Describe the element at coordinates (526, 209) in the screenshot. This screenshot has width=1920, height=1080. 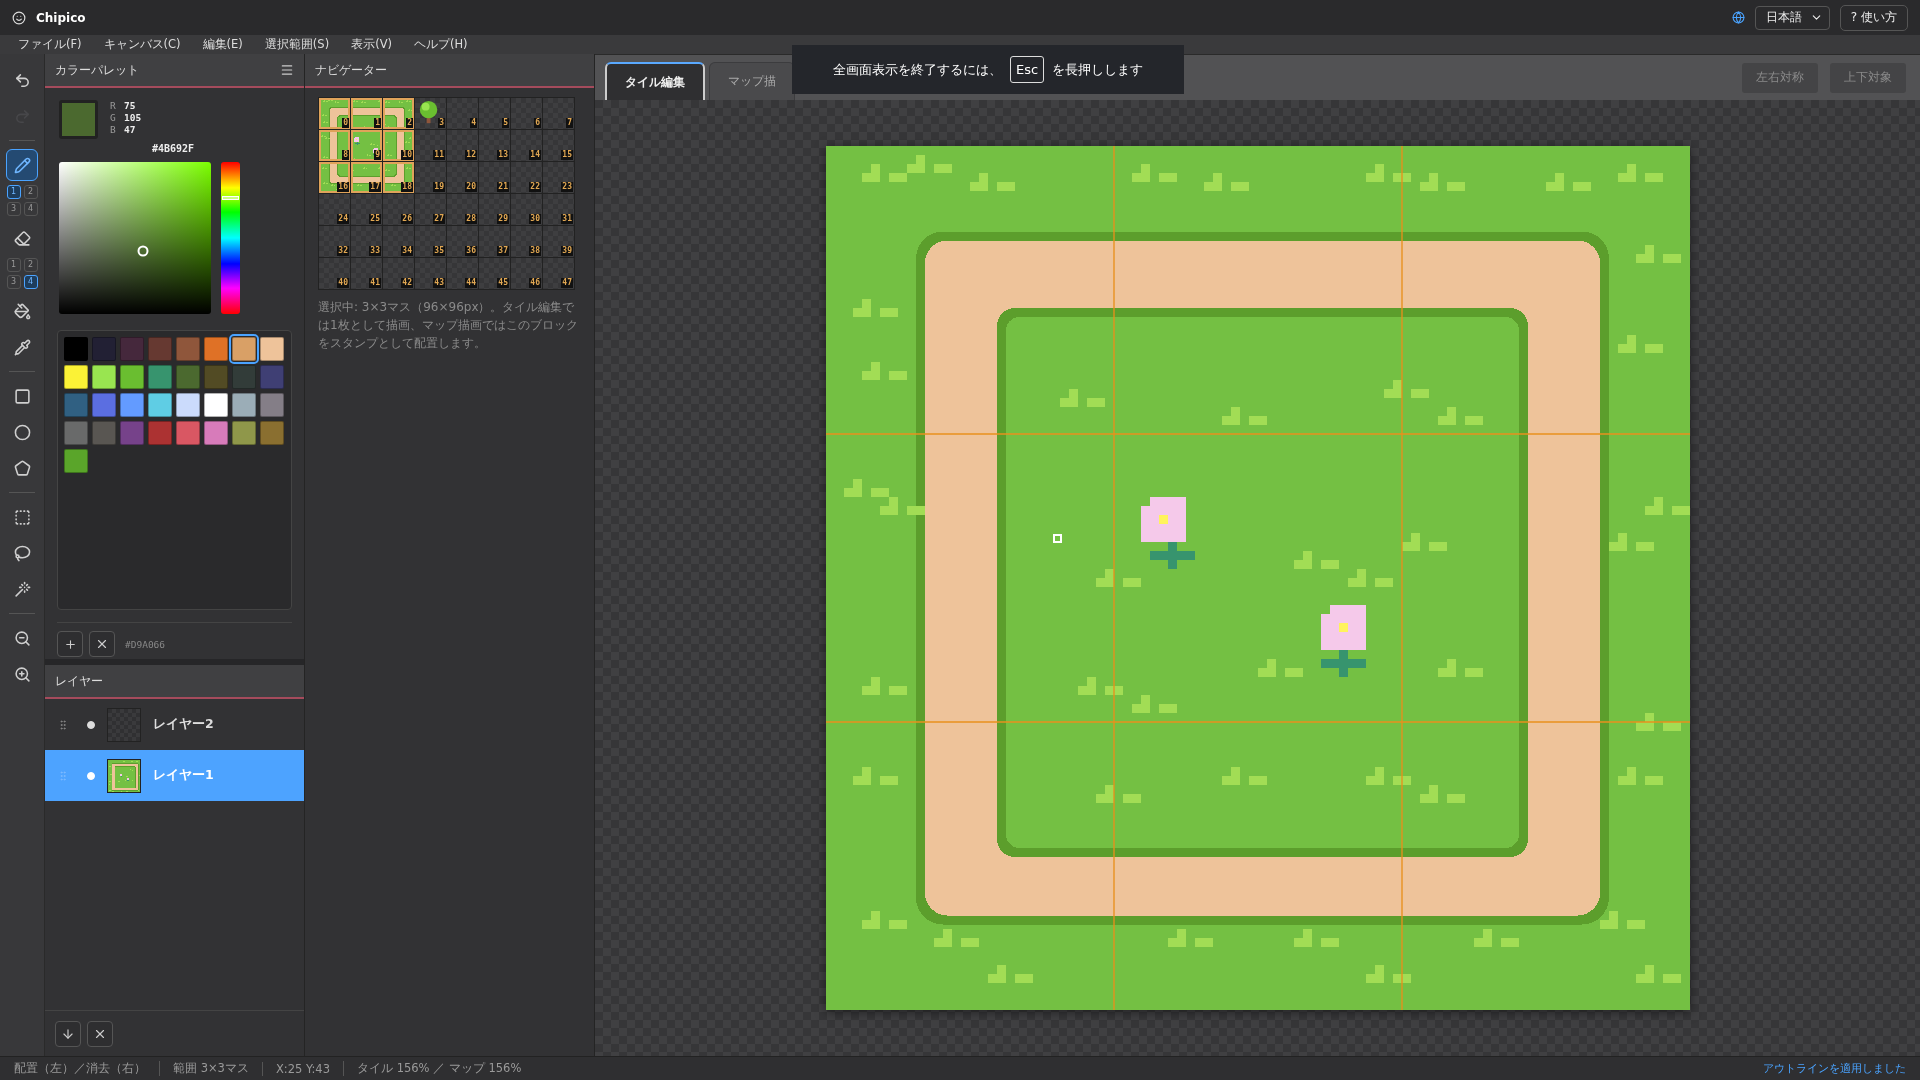
I see `tile-cell: 30` at that location.